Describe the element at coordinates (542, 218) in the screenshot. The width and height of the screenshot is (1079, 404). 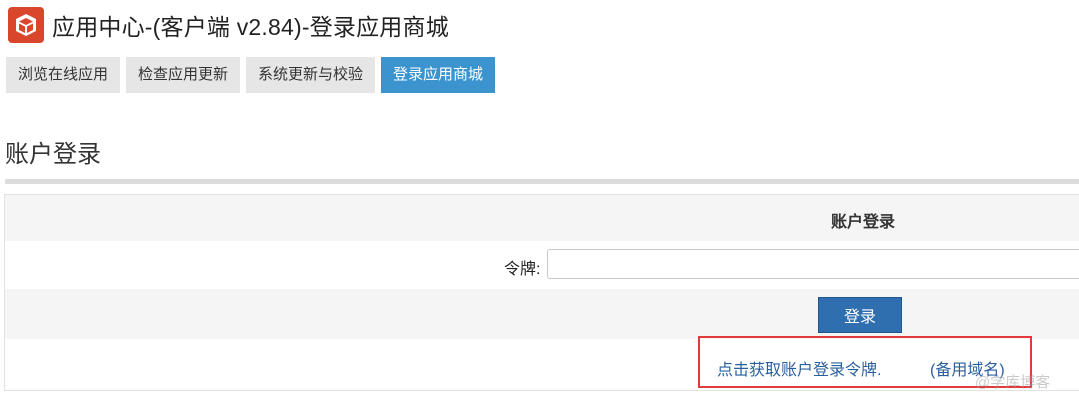
I see `table-header-row: 账户登录` at that location.